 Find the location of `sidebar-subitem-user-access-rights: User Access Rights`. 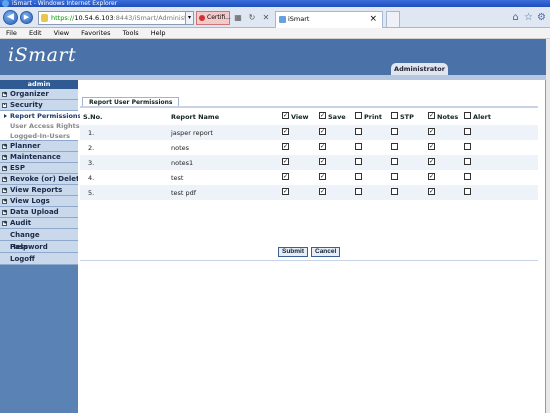

sidebar-subitem-user-access-rights: User Access Rights is located at coordinates (40, 126).